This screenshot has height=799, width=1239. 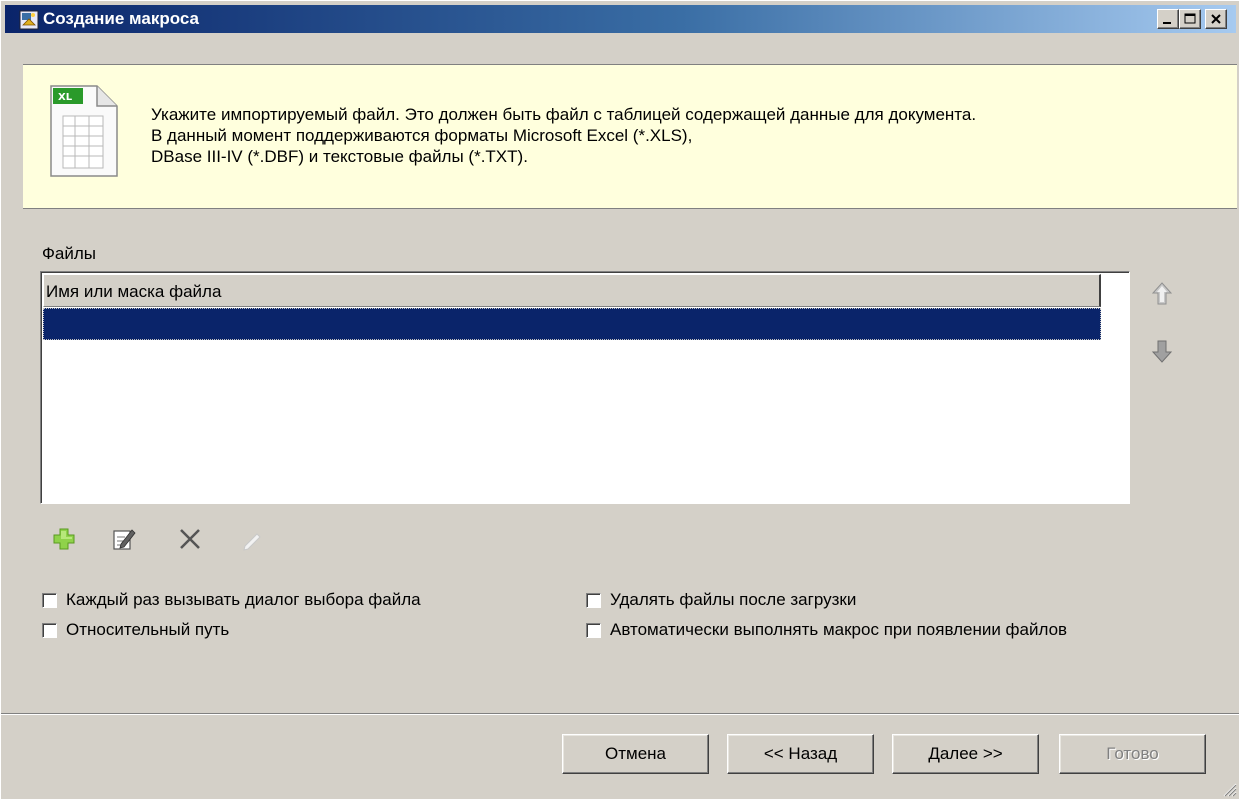 What do you see at coordinates (49, 600) in the screenshot?
I see `each-time-dialog-checkbox` at bounding box center [49, 600].